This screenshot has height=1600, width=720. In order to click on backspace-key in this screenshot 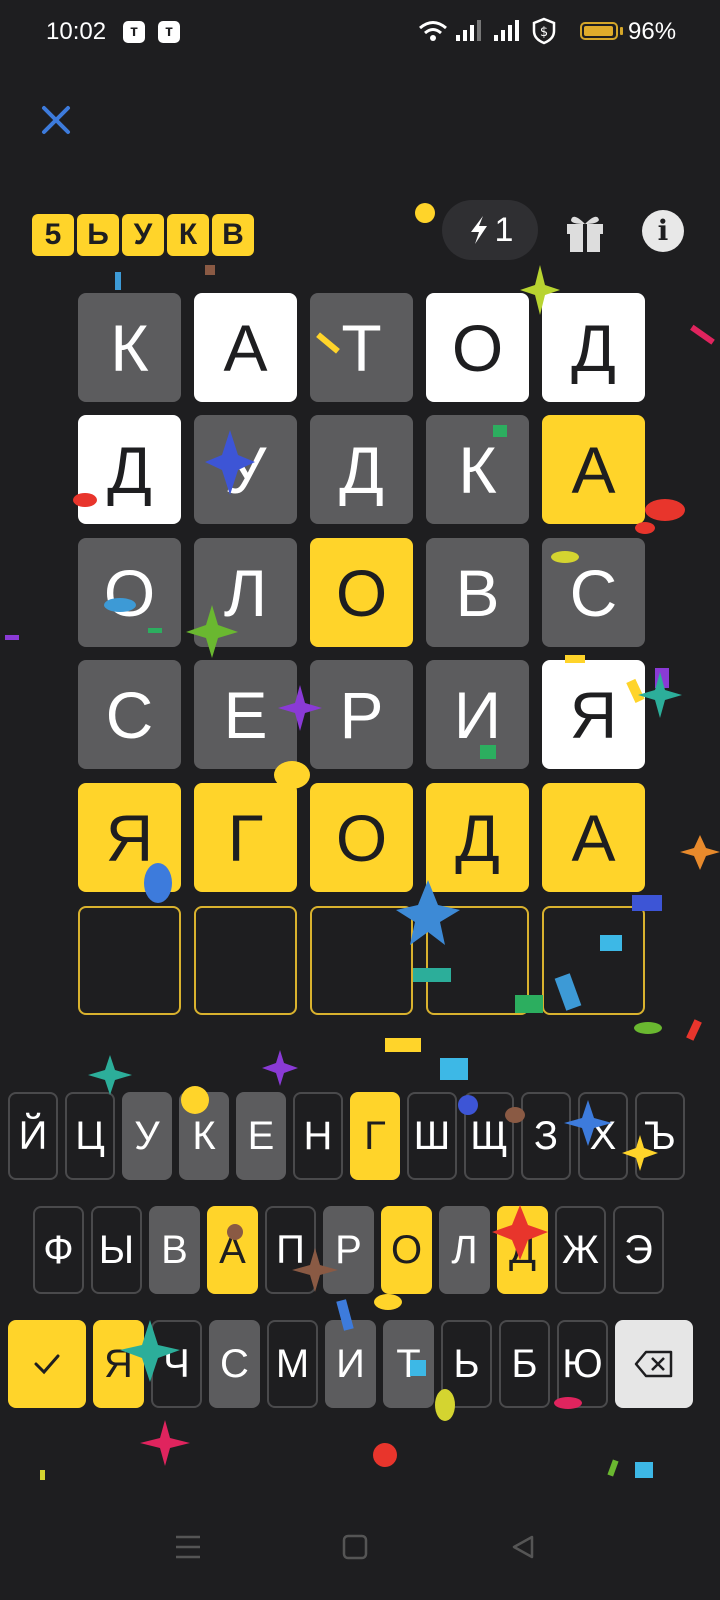, I will do `click(654, 1364)`.